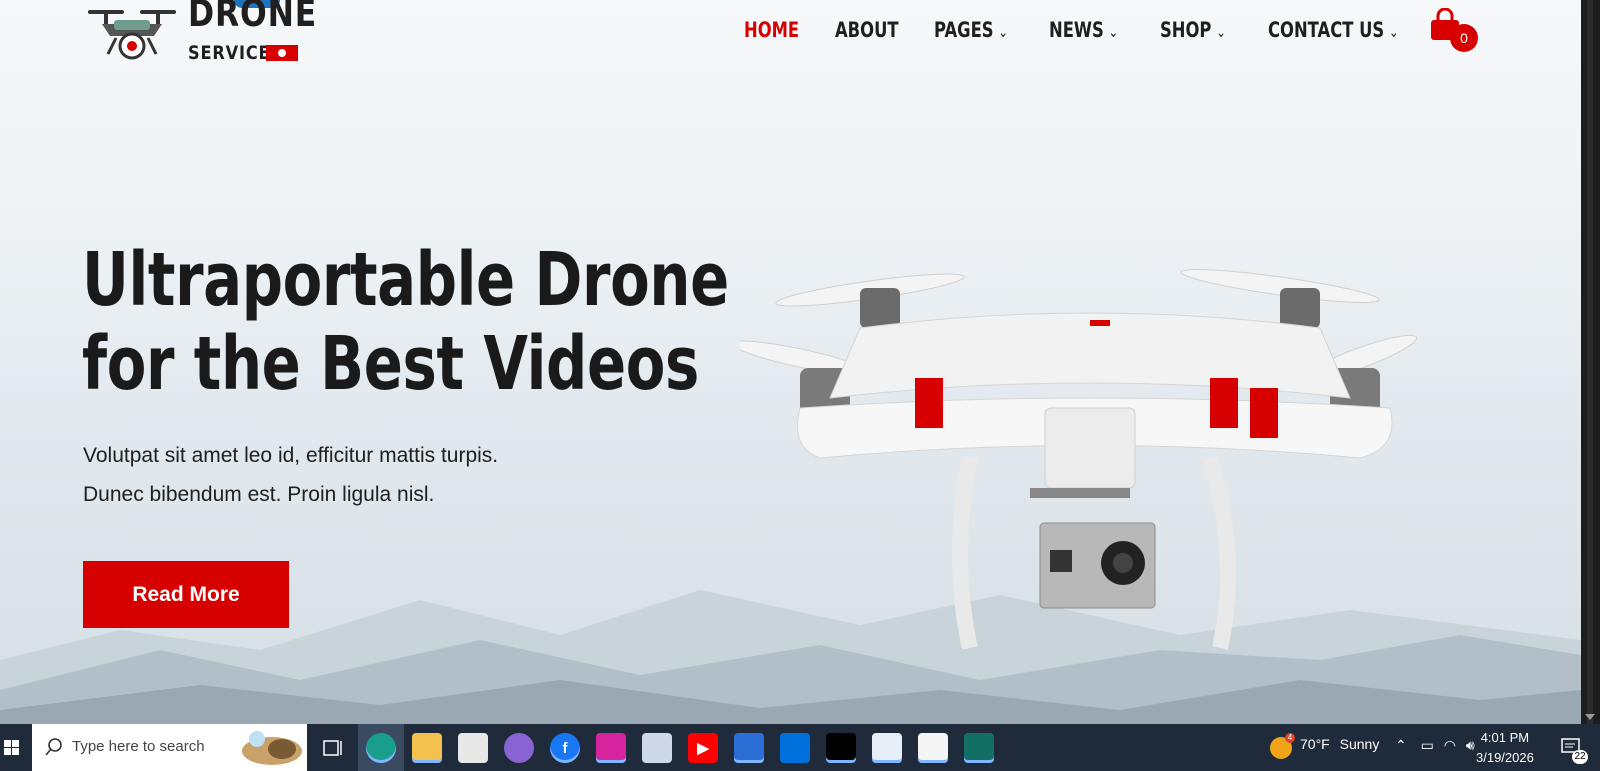  Describe the element at coordinates (795, 748) in the screenshot. I see `walmart-icon` at that location.